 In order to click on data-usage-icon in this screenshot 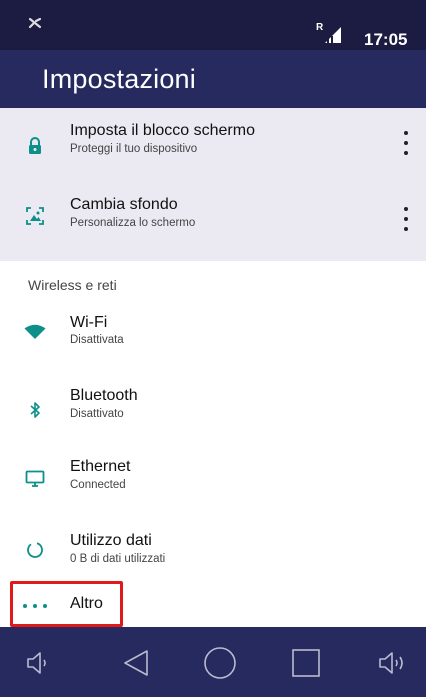, I will do `click(35, 550)`.